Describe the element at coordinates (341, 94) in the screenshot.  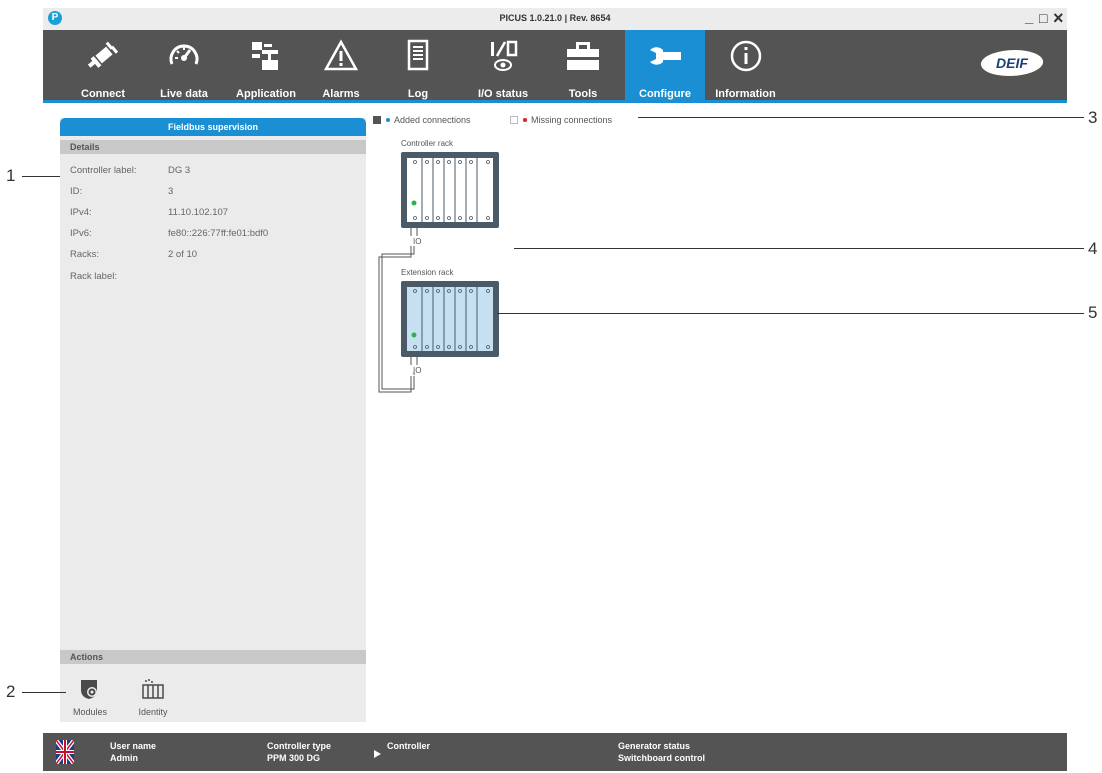
I see `tab-label: Alarms` at that location.